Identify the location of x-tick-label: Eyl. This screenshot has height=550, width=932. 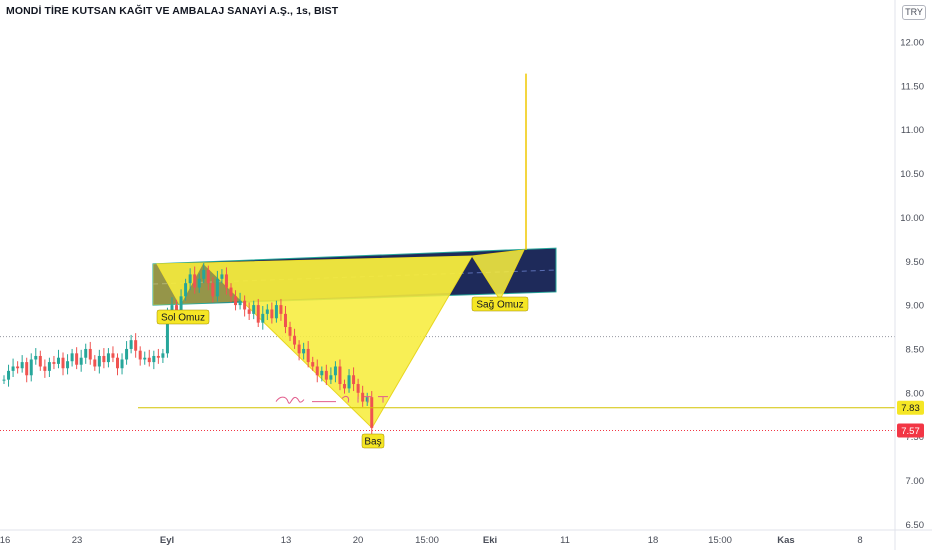
(167, 540).